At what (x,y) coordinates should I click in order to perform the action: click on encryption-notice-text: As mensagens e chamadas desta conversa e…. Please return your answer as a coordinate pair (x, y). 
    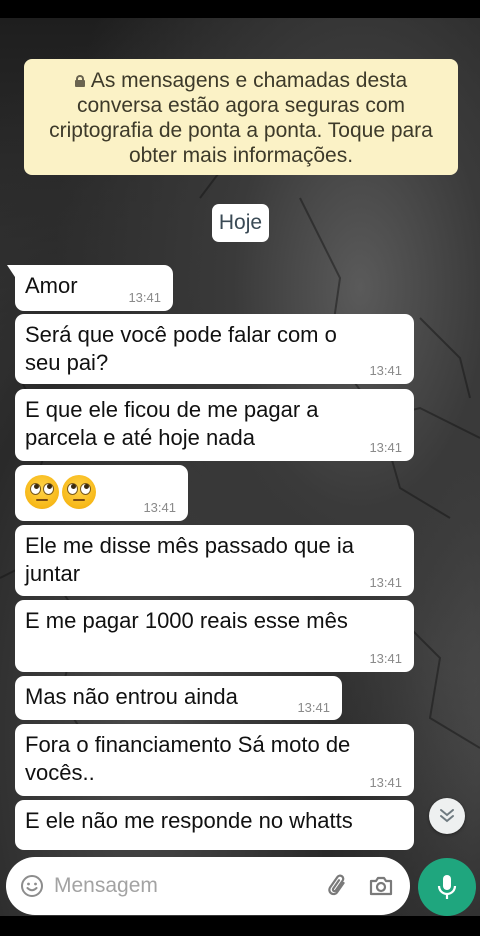
    Looking at the image, I should click on (241, 118).